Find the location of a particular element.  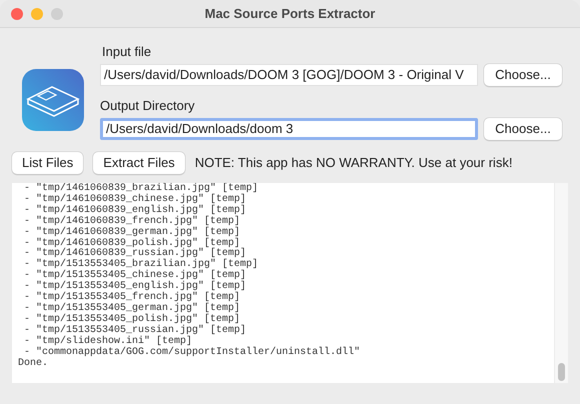

output-directory-field: /Users/david/Downloads/doom 3 is located at coordinates (289, 129).